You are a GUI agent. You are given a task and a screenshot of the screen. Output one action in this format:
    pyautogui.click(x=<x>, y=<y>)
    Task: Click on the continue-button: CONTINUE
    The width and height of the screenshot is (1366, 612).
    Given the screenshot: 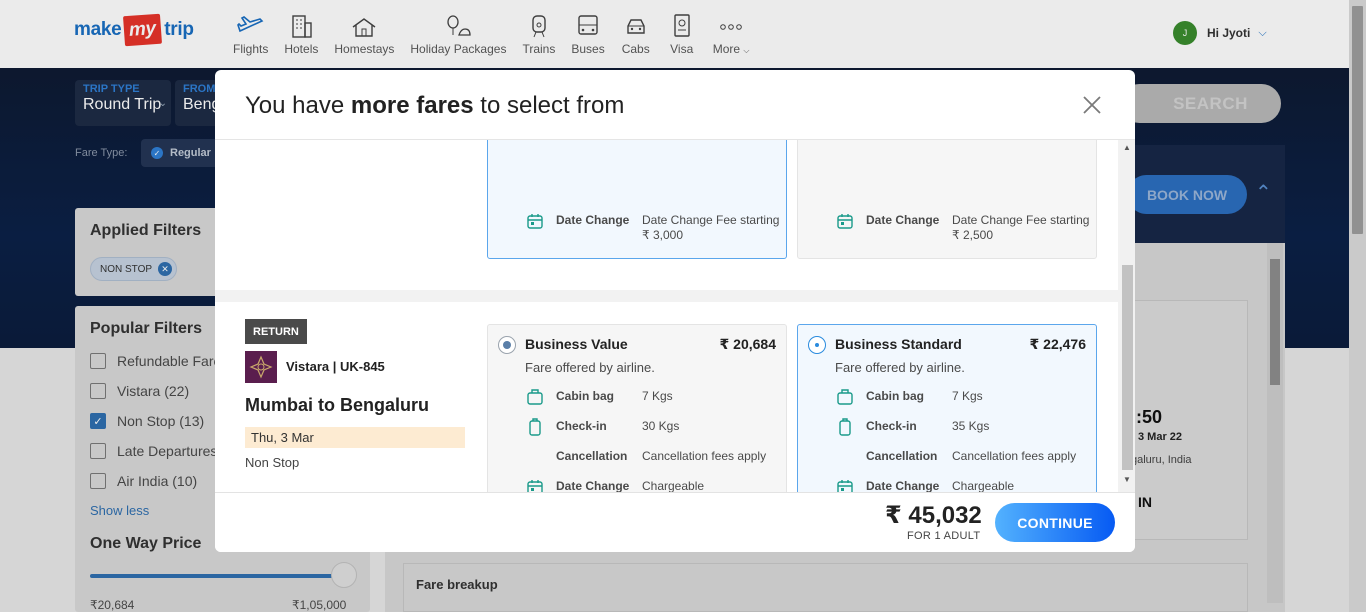 What is the action you would take?
    pyautogui.click(x=1055, y=522)
    